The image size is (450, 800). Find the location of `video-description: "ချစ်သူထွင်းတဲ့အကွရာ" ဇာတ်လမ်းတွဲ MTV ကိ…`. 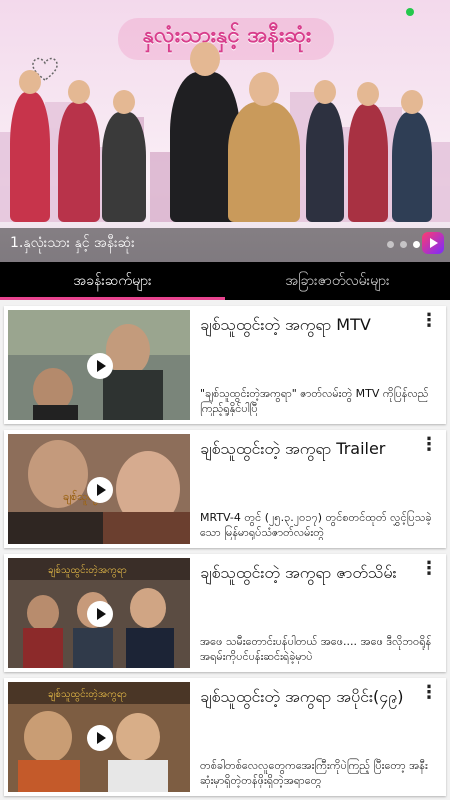

video-description: "ချစ်သူထွင်းတဲ့အကွရာ" ဇာတ်လမ်းတွဲ MTV ကိ… is located at coordinates (314, 401).